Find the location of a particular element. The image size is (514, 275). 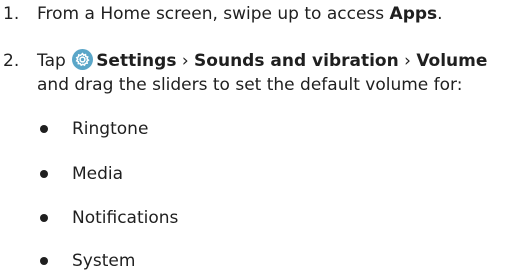

settings-label: Settings is located at coordinates (136, 61).